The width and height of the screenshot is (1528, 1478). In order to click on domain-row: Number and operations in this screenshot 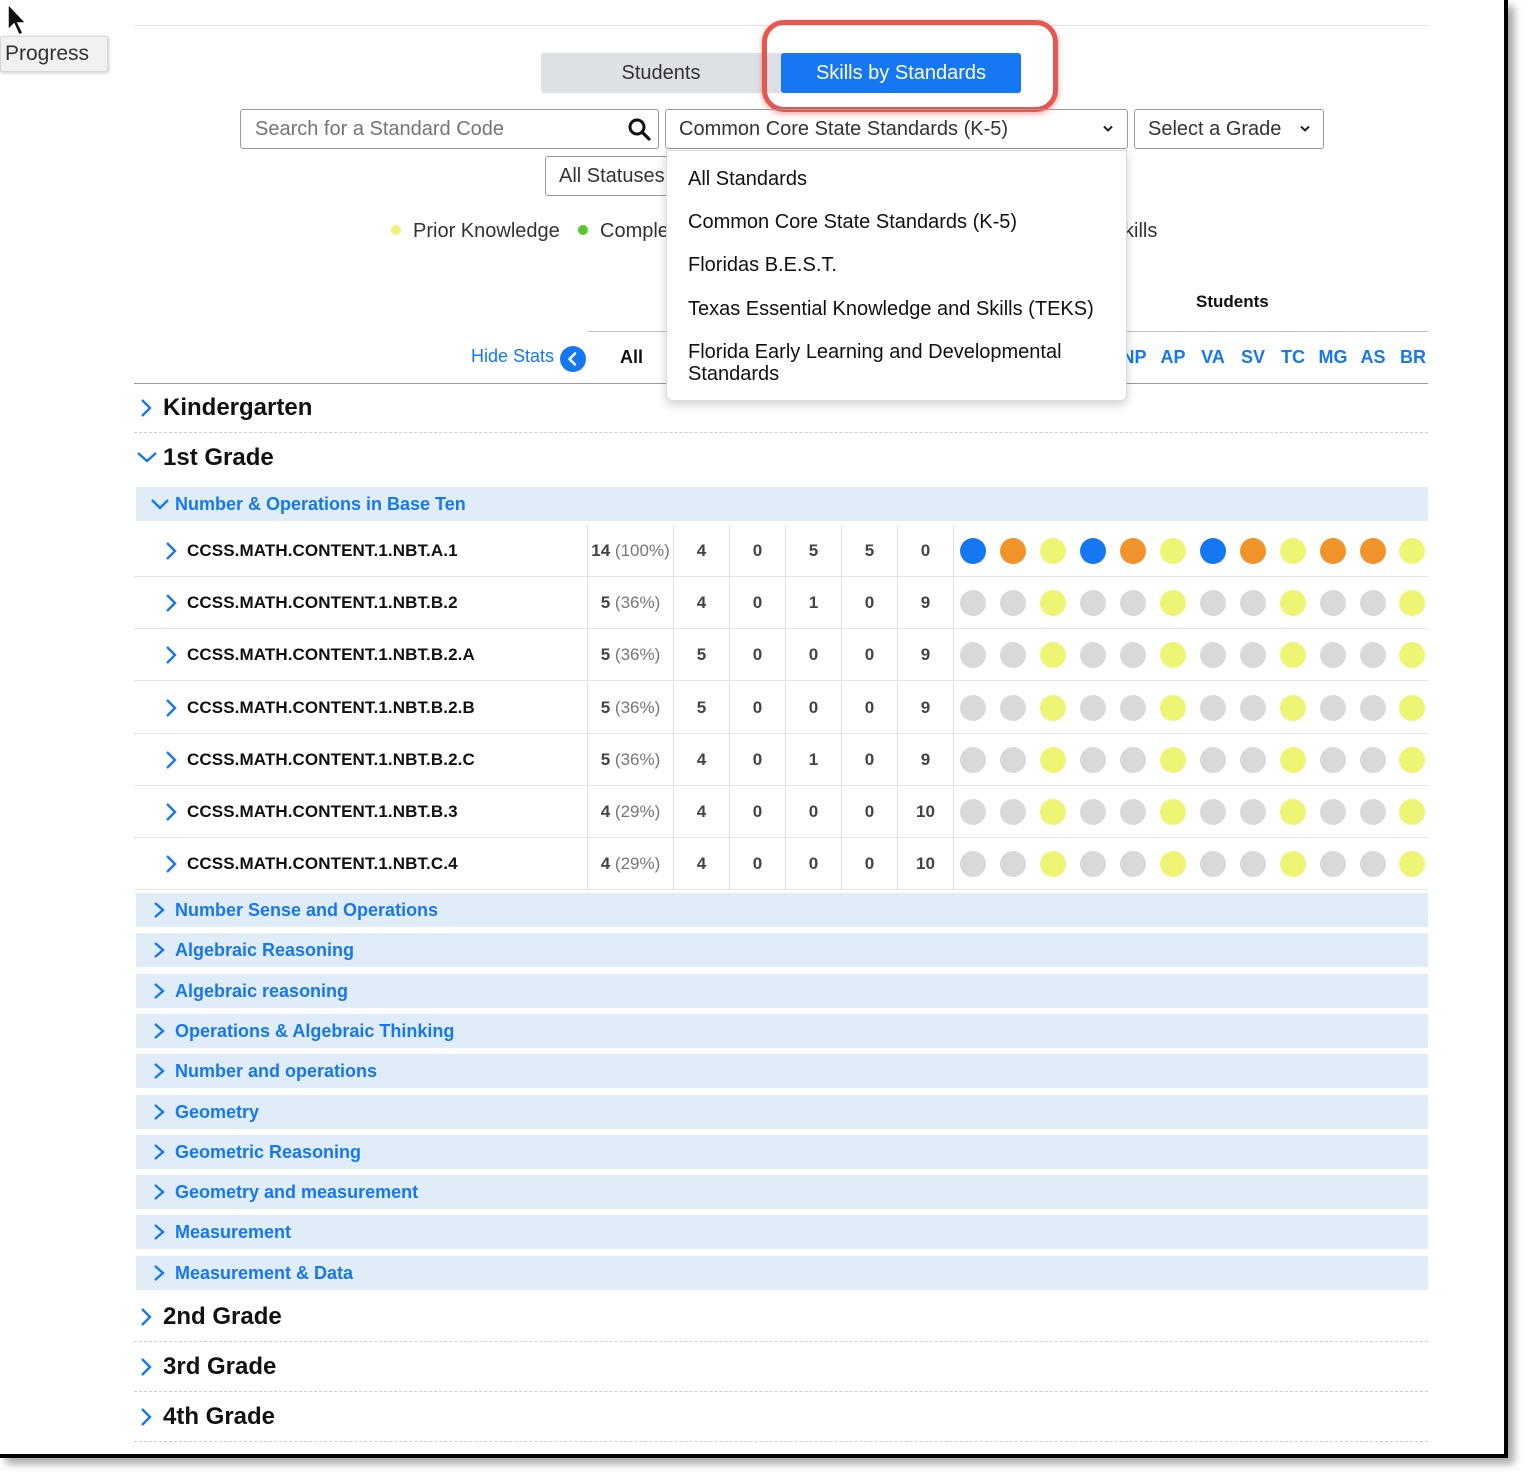, I will do `click(782, 1071)`.